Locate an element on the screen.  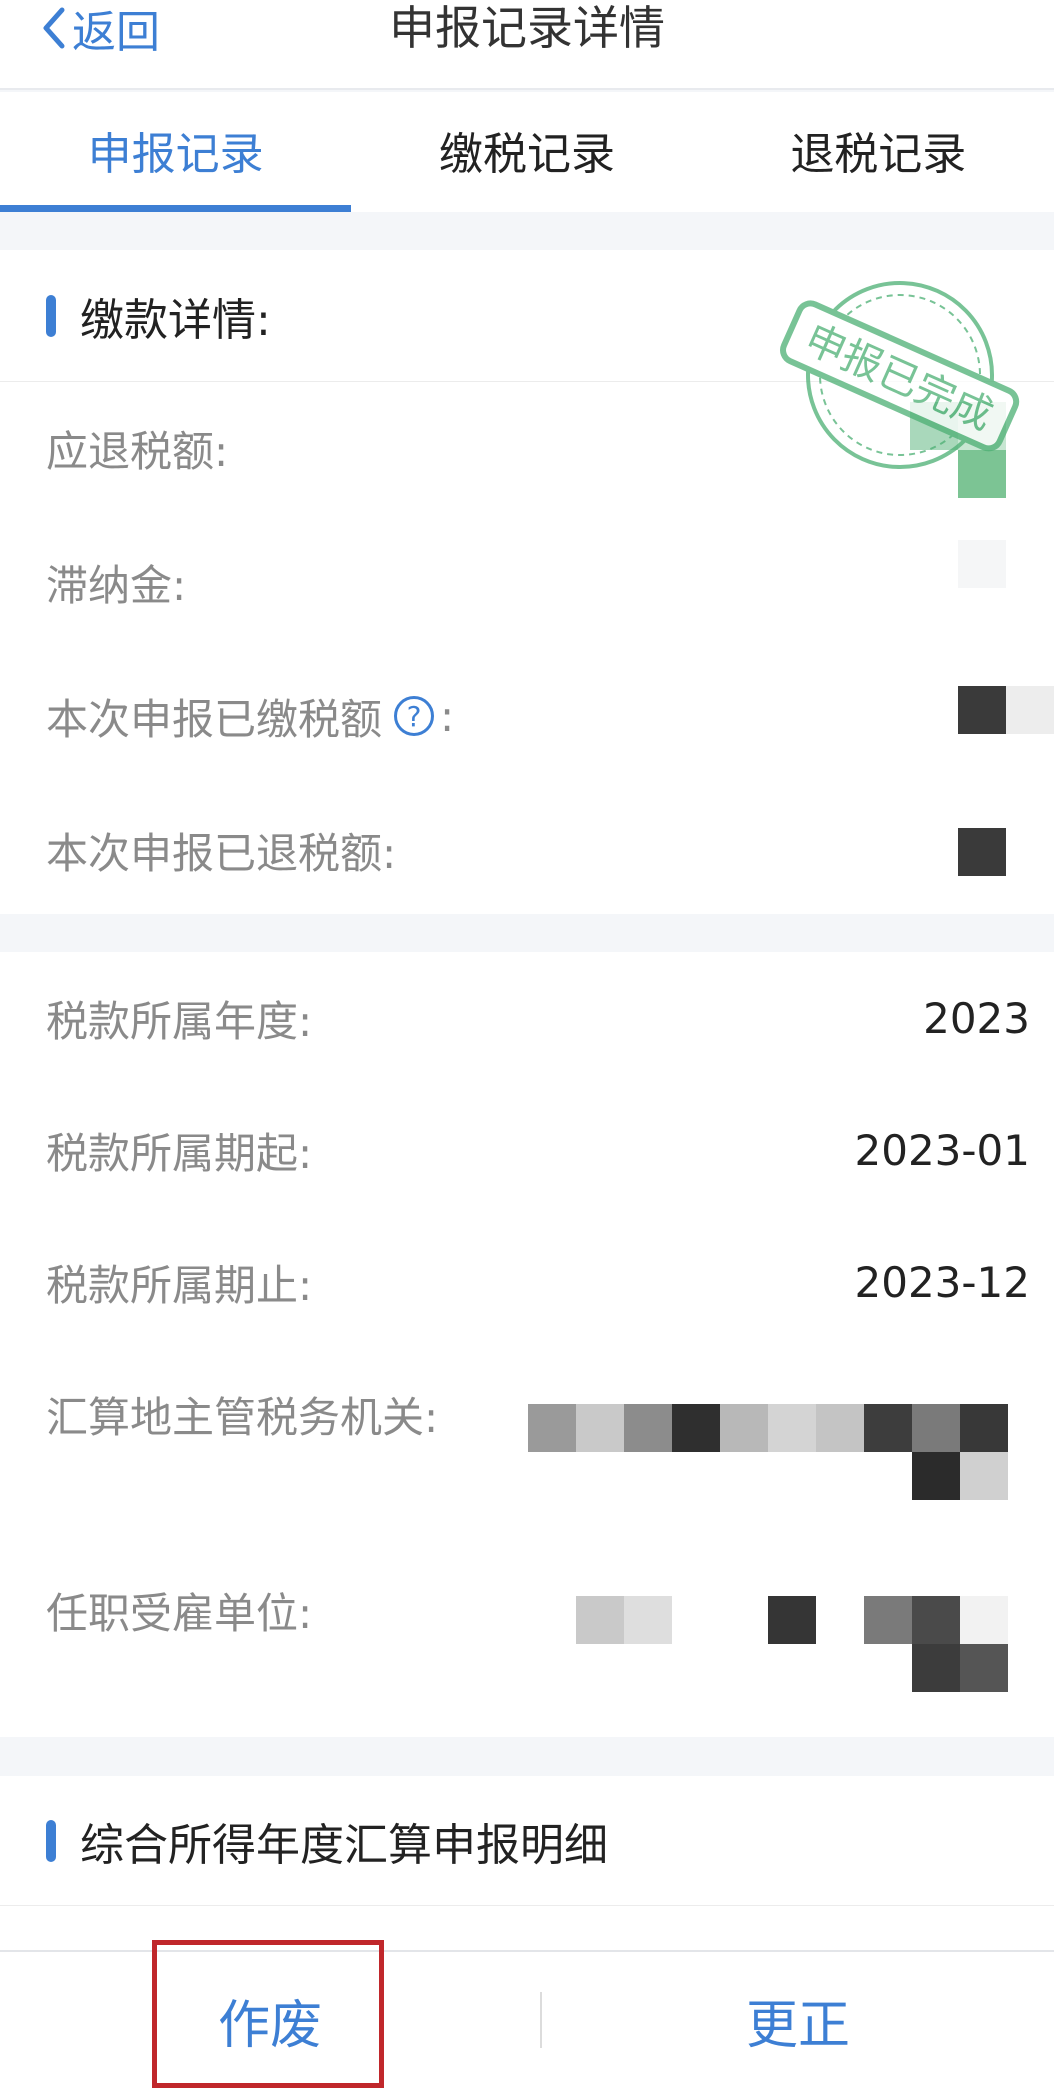
paid-tax-label-text: 本次申报已缴税额 is located at coordinates (214, 719).